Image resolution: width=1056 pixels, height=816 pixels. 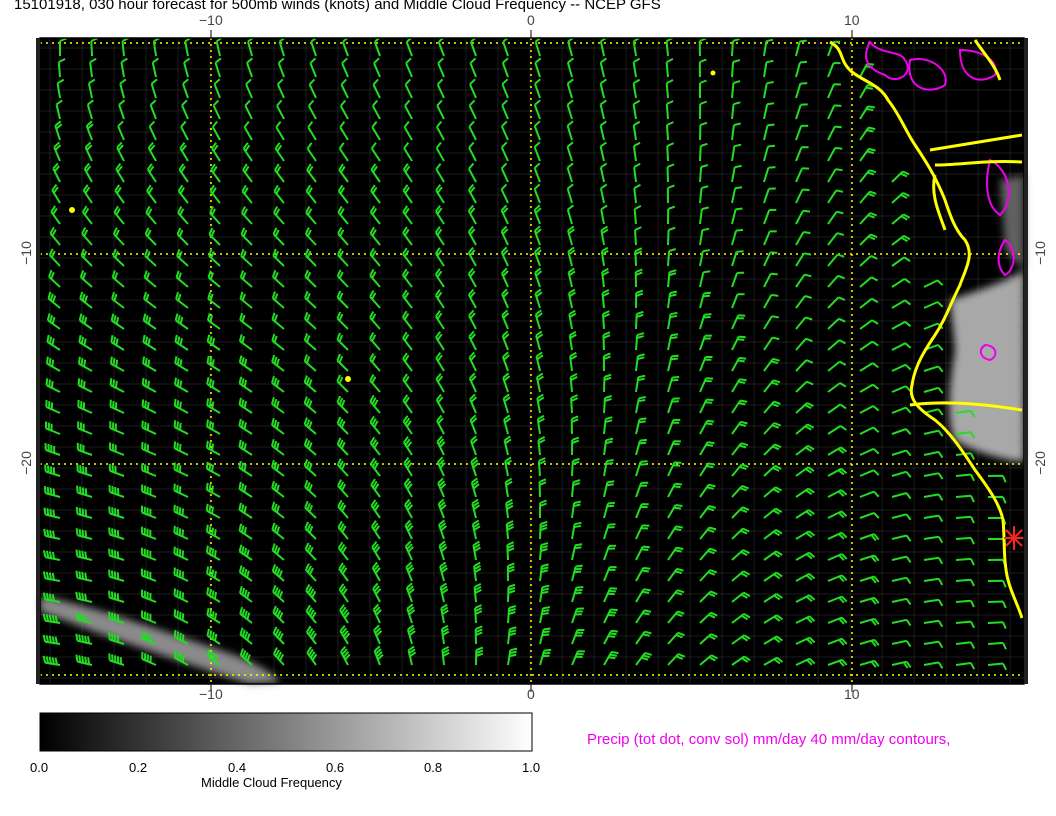 What do you see at coordinates (25, 253) in the screenshot?
I see `lat-tick-left-10: −10` at bounding box center [25, 253].